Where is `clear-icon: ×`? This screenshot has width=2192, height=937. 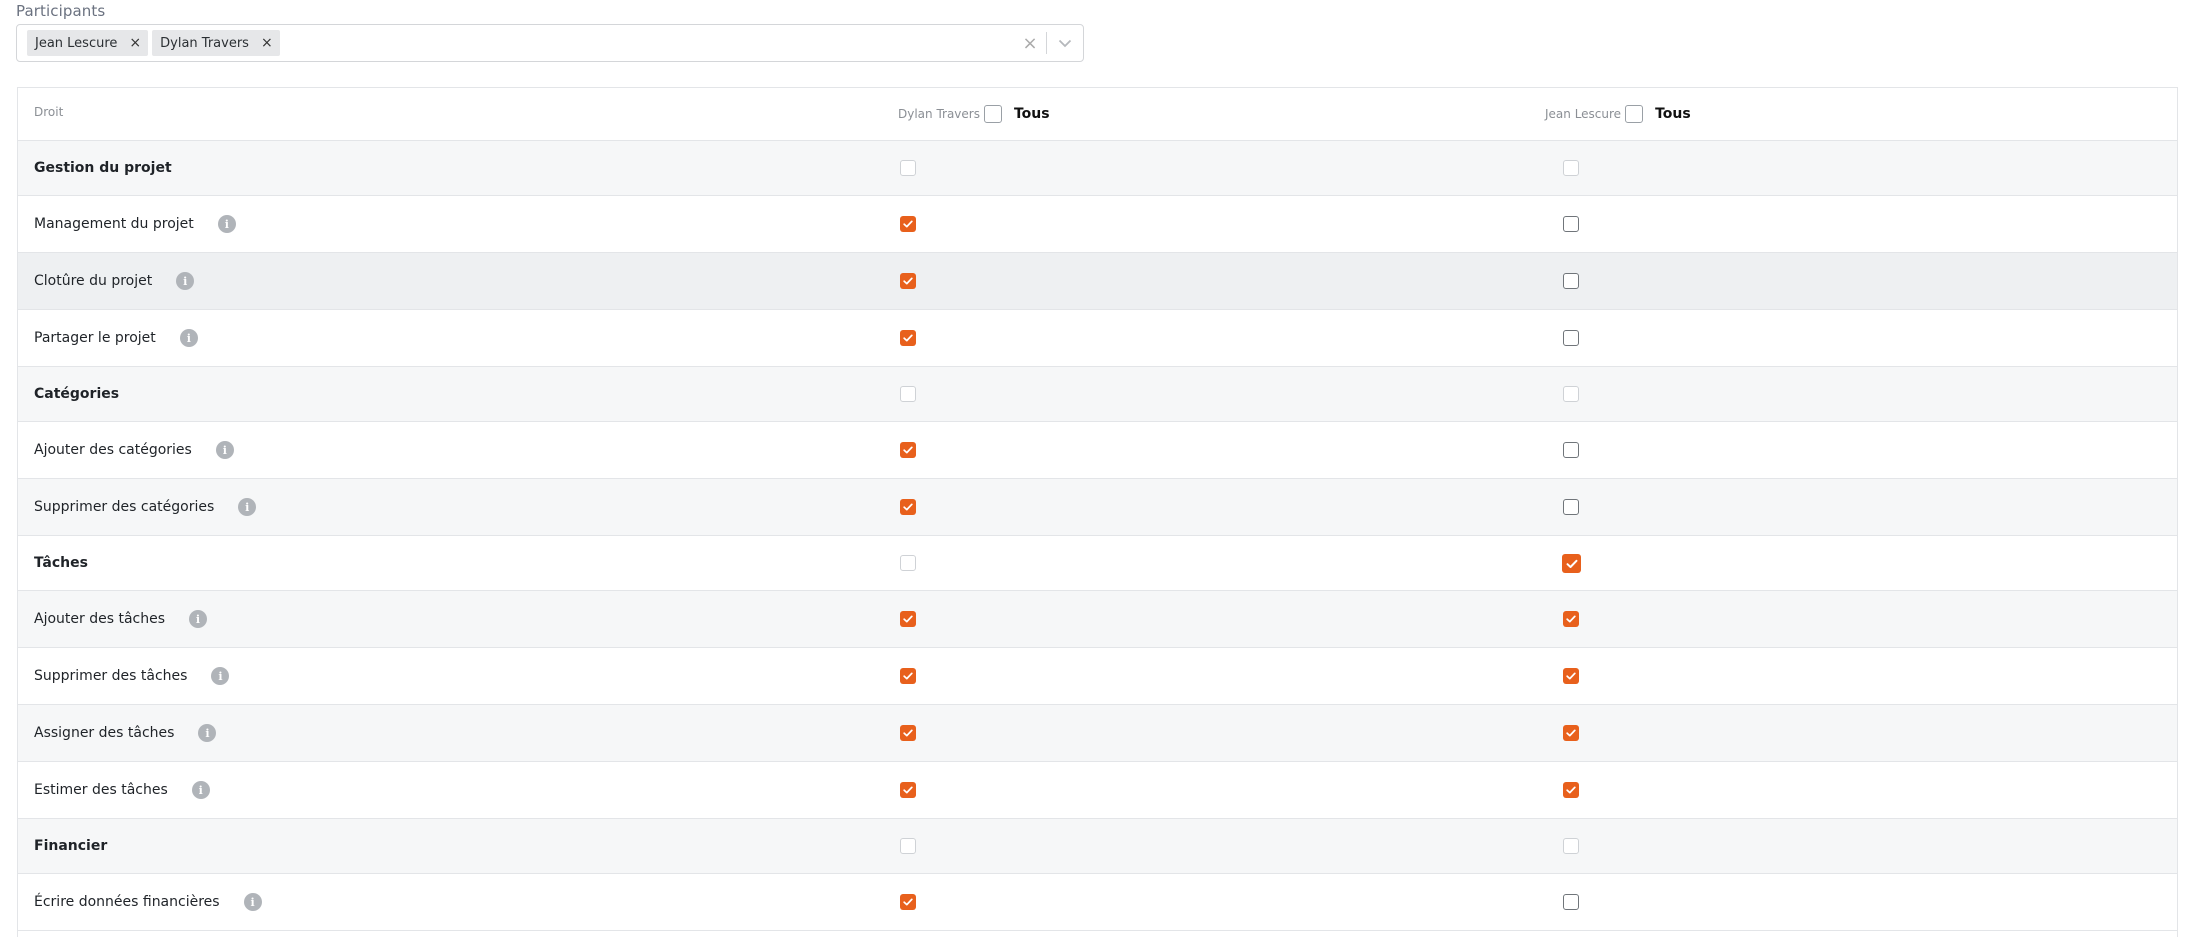 clear-icon: × is located at coordinates (1030, 43).